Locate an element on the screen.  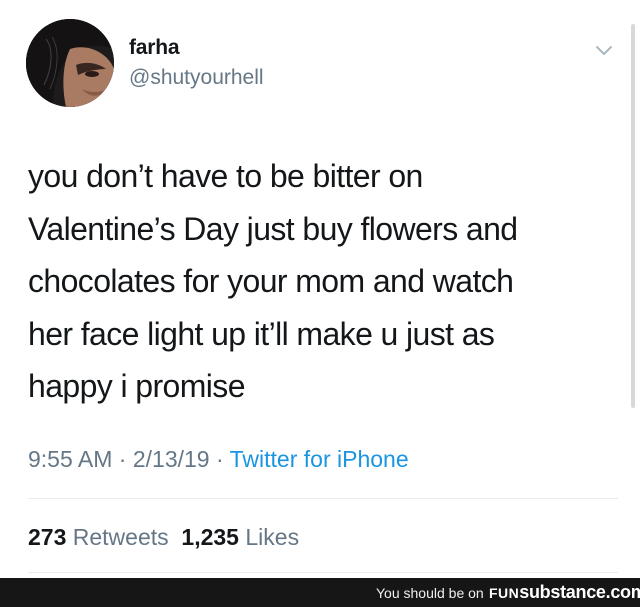
tweet-text-line: her face light up it’ll make u just as is located at coordinates (261, 333).